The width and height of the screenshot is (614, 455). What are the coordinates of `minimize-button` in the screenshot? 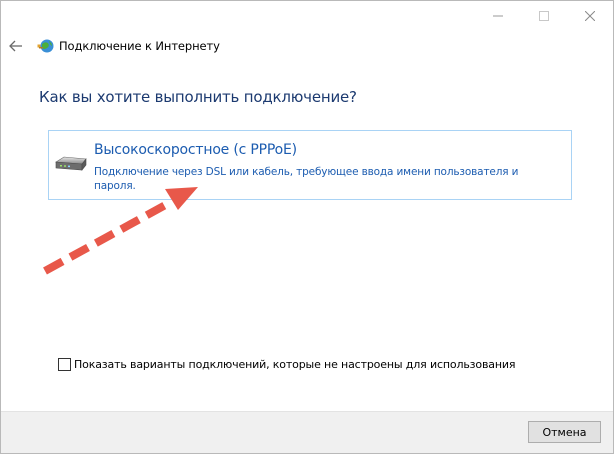 It's located at (498, 16).